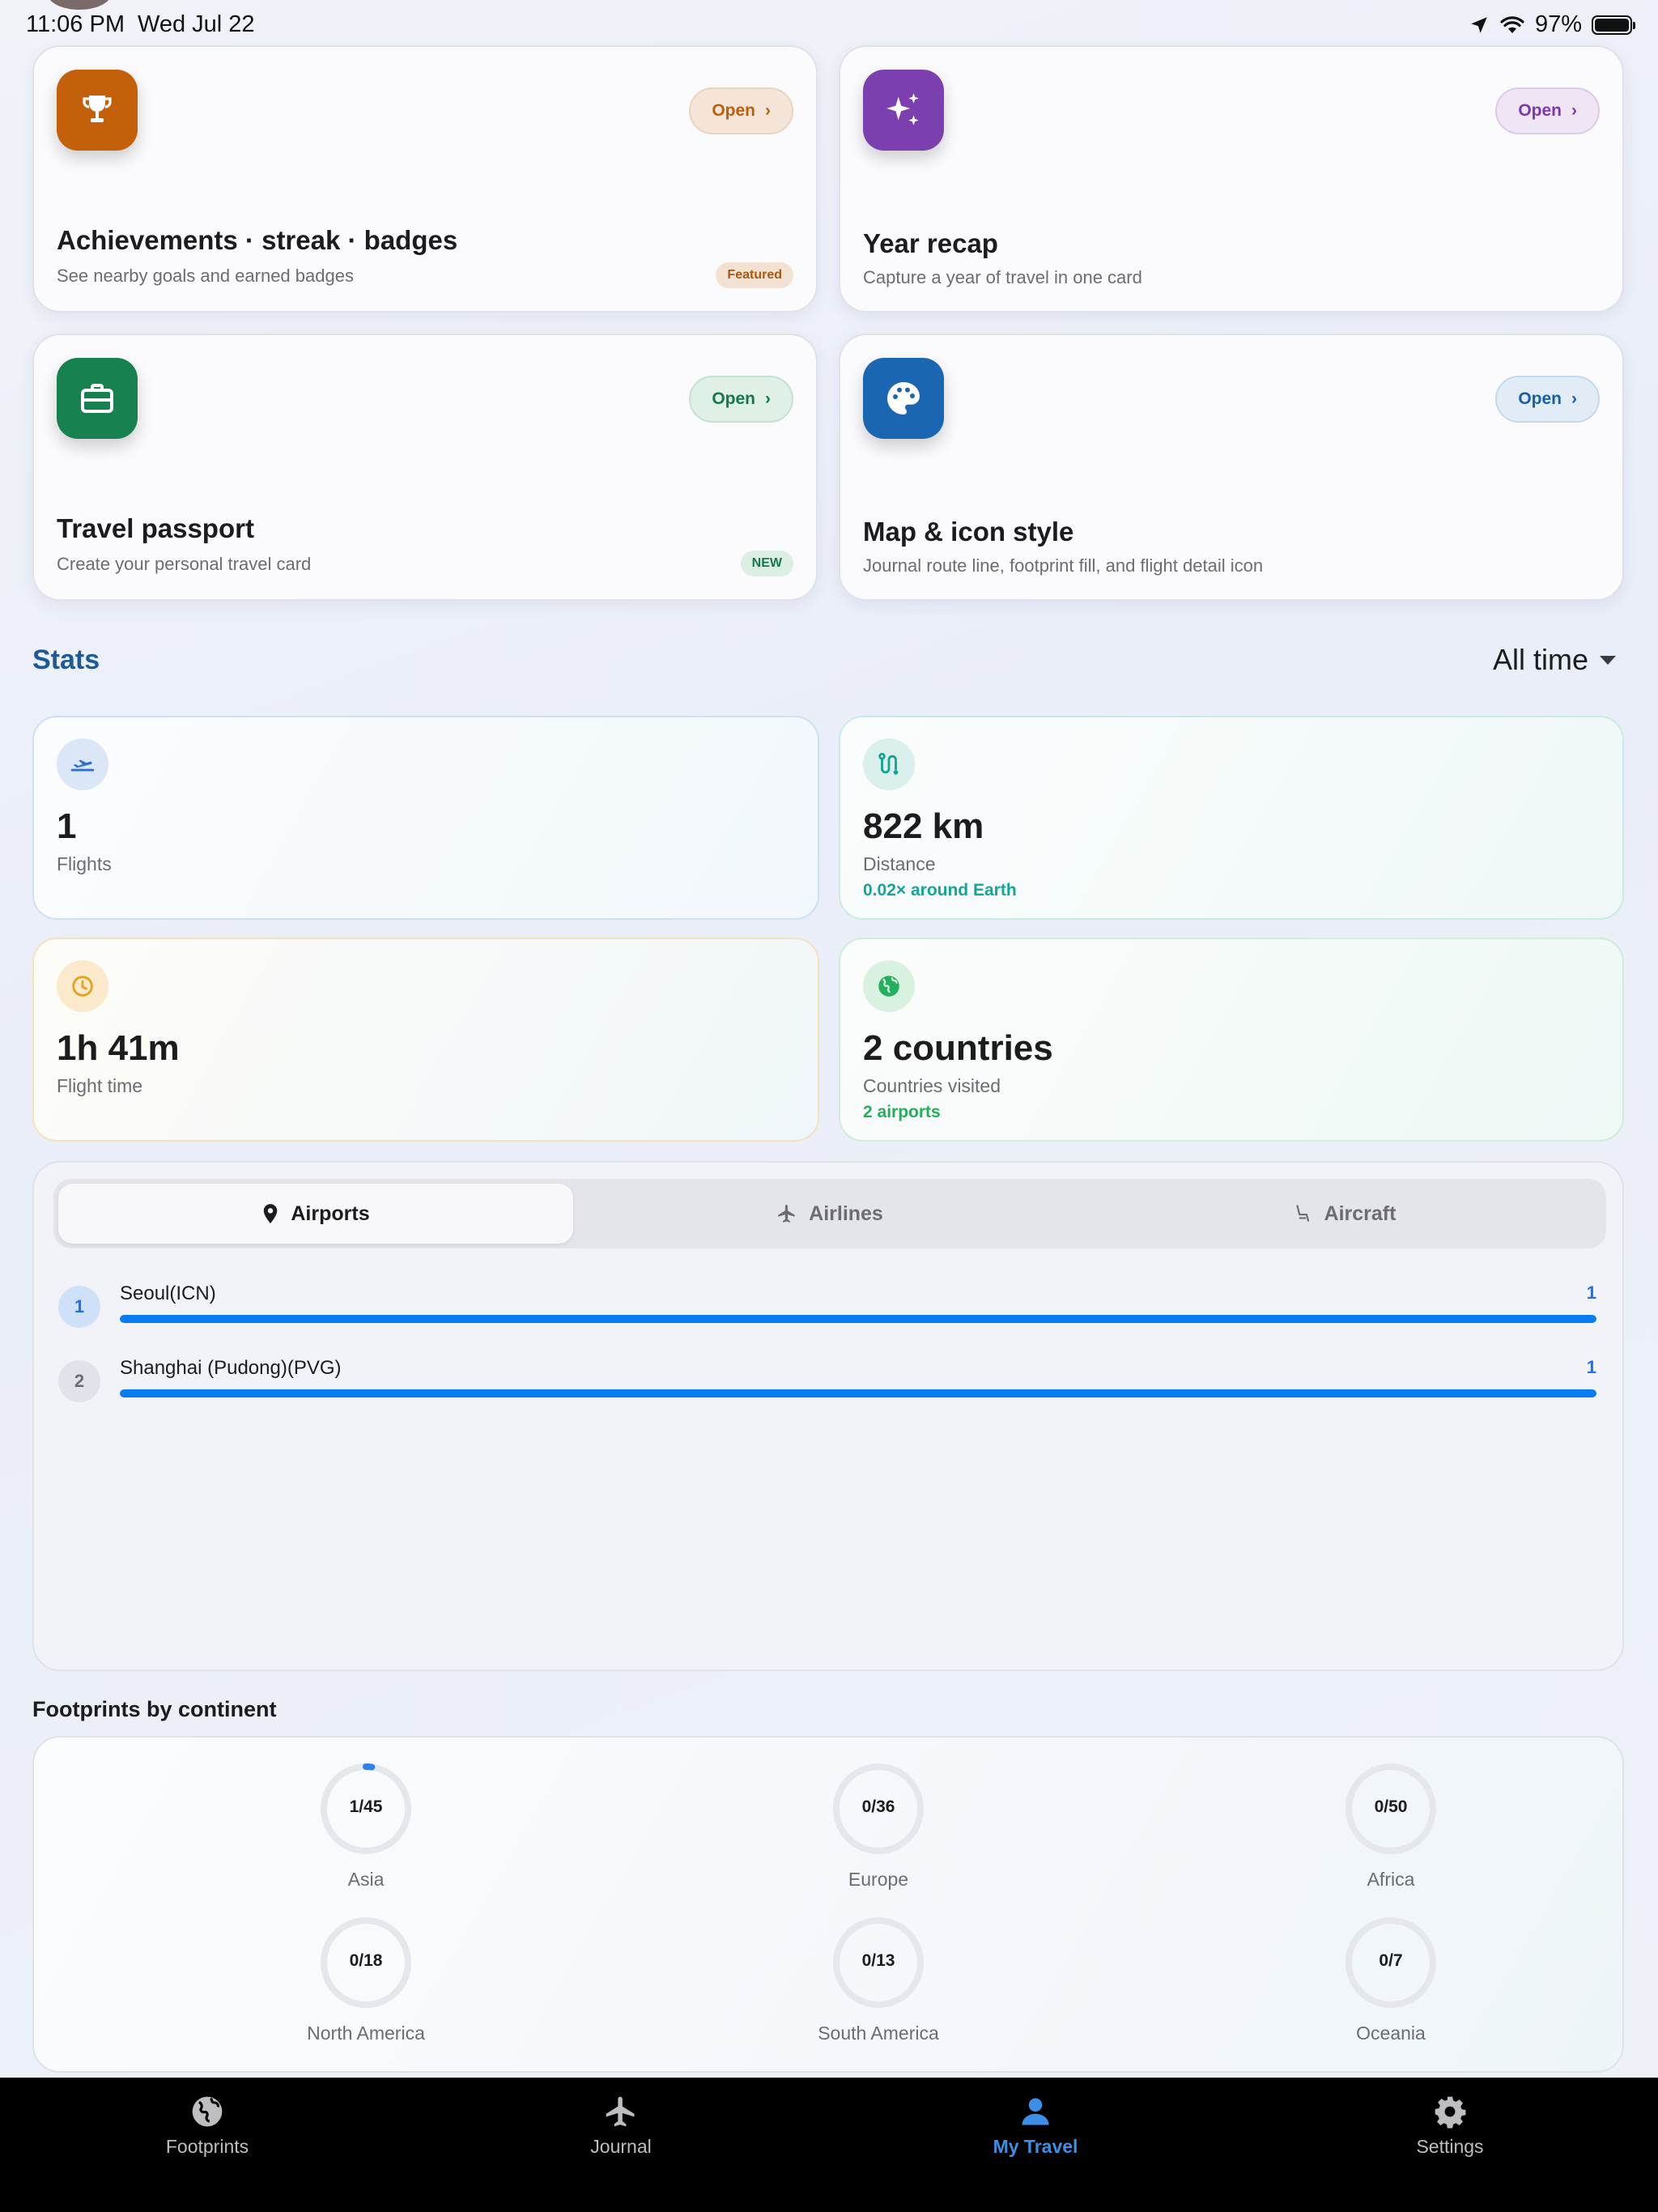  I want to click on tab-journal: Journal, so click(621, 2131).